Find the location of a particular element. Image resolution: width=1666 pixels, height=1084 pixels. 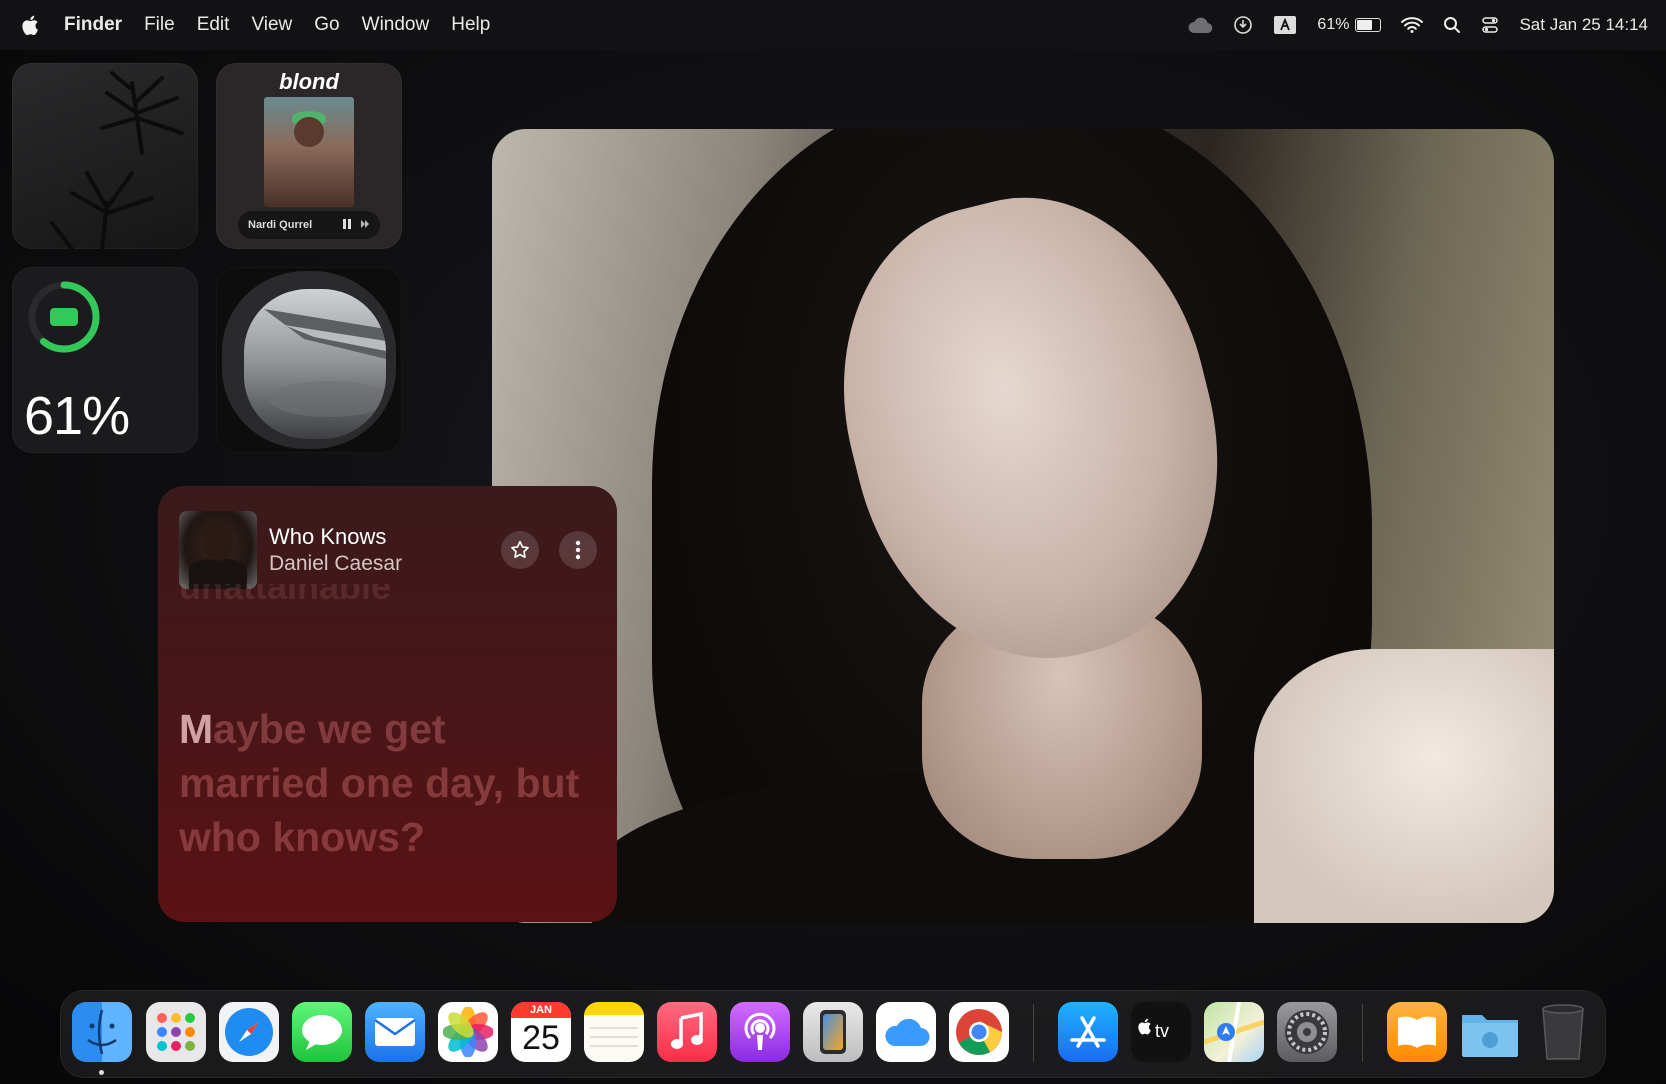

menu-edit: Edit is located at coordinates (213, 25).